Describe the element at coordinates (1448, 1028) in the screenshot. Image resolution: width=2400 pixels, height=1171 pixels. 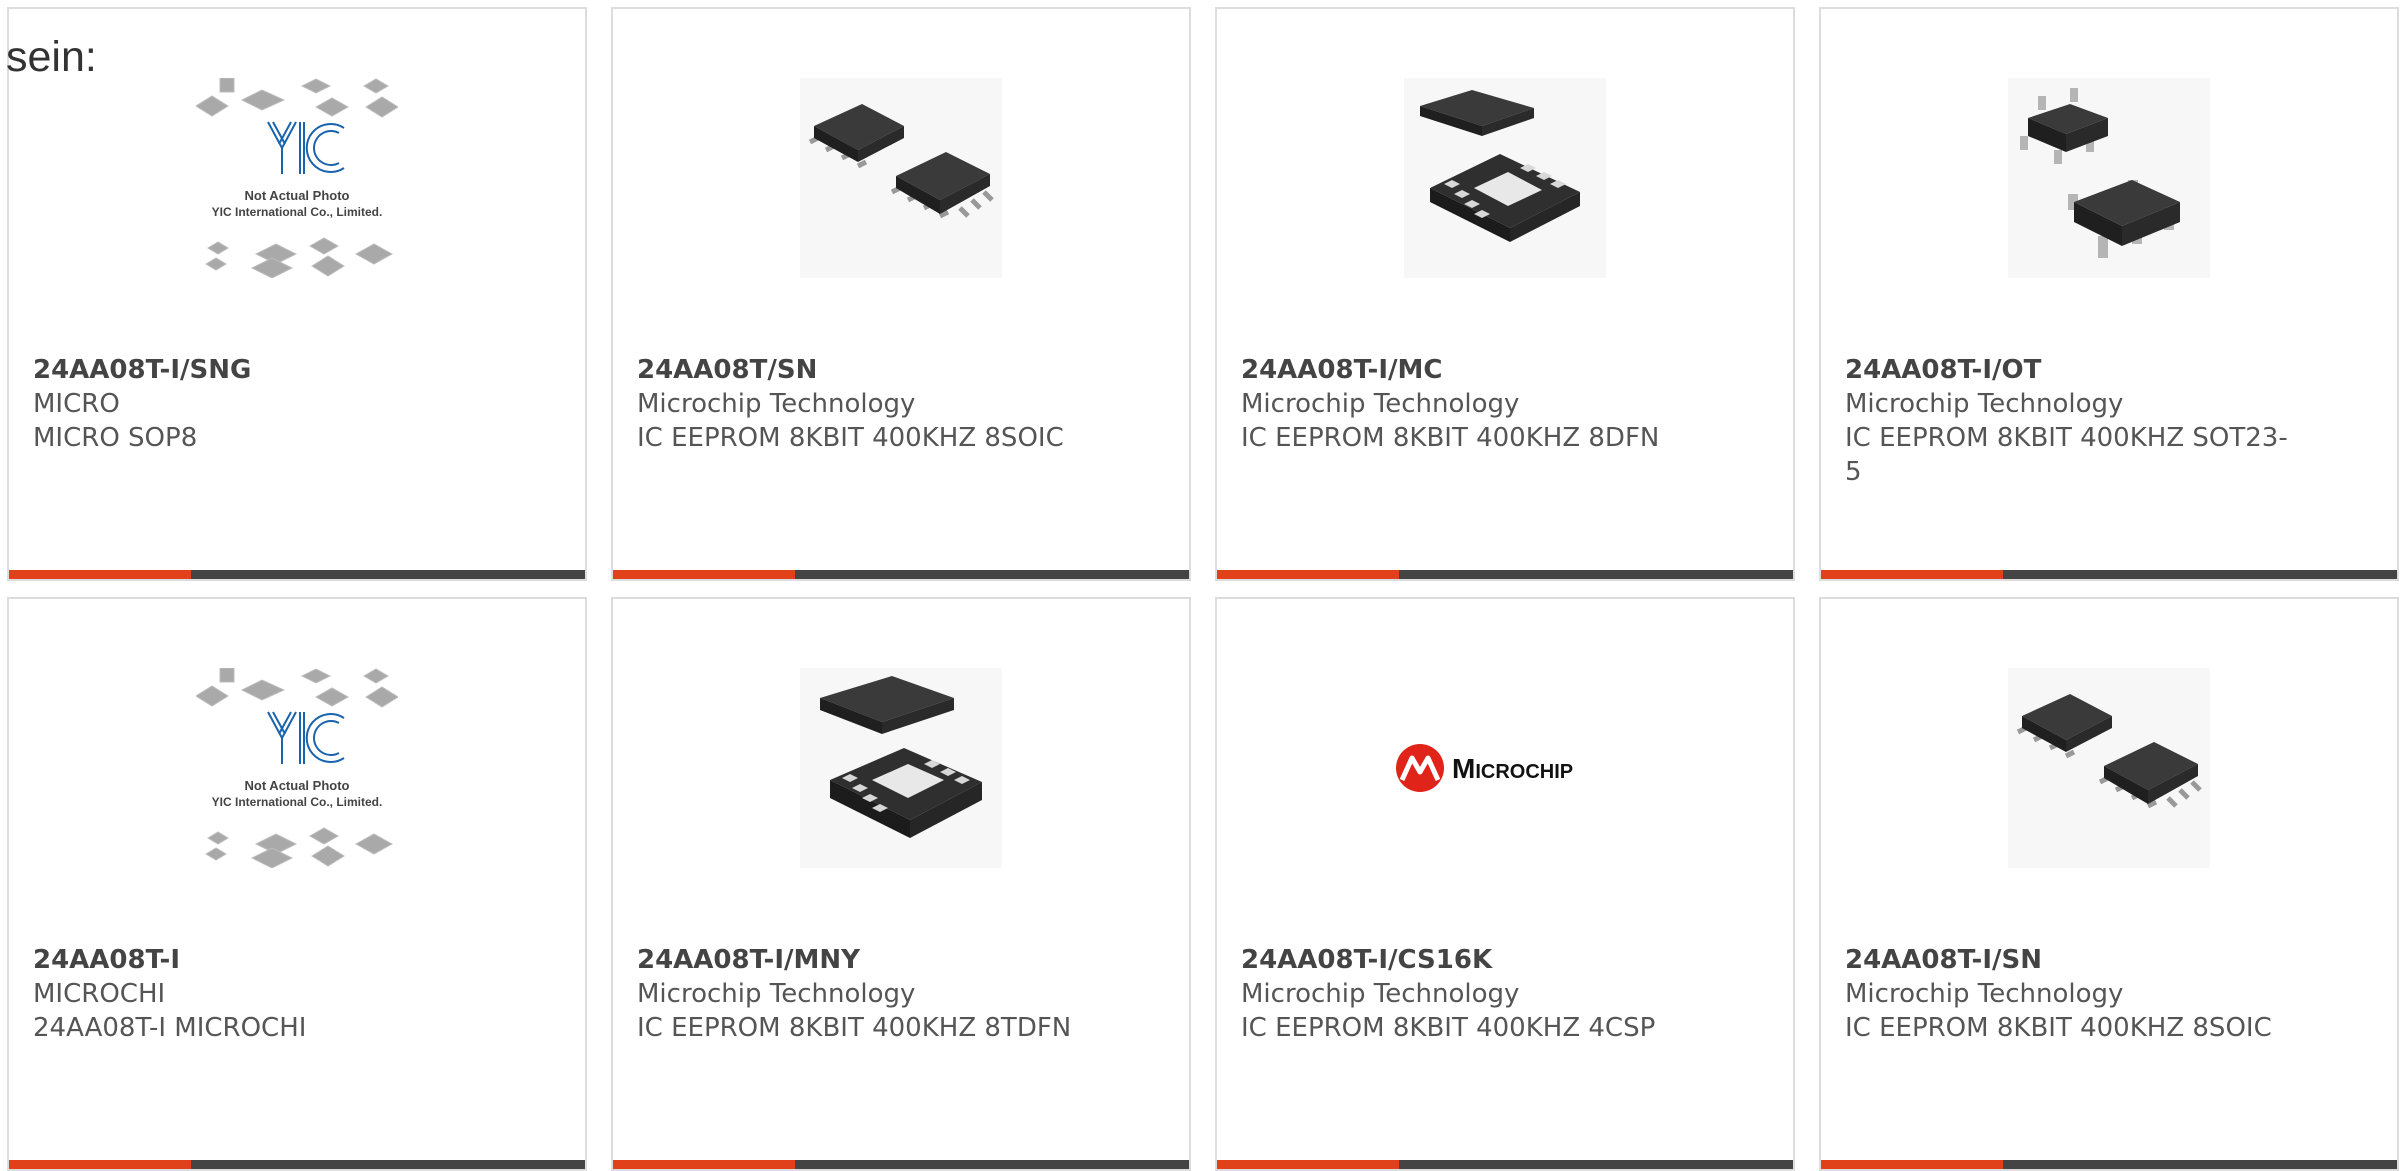
I see `description: IC EEPROM 8KBIT 400KHZ 4CSP` at that location.